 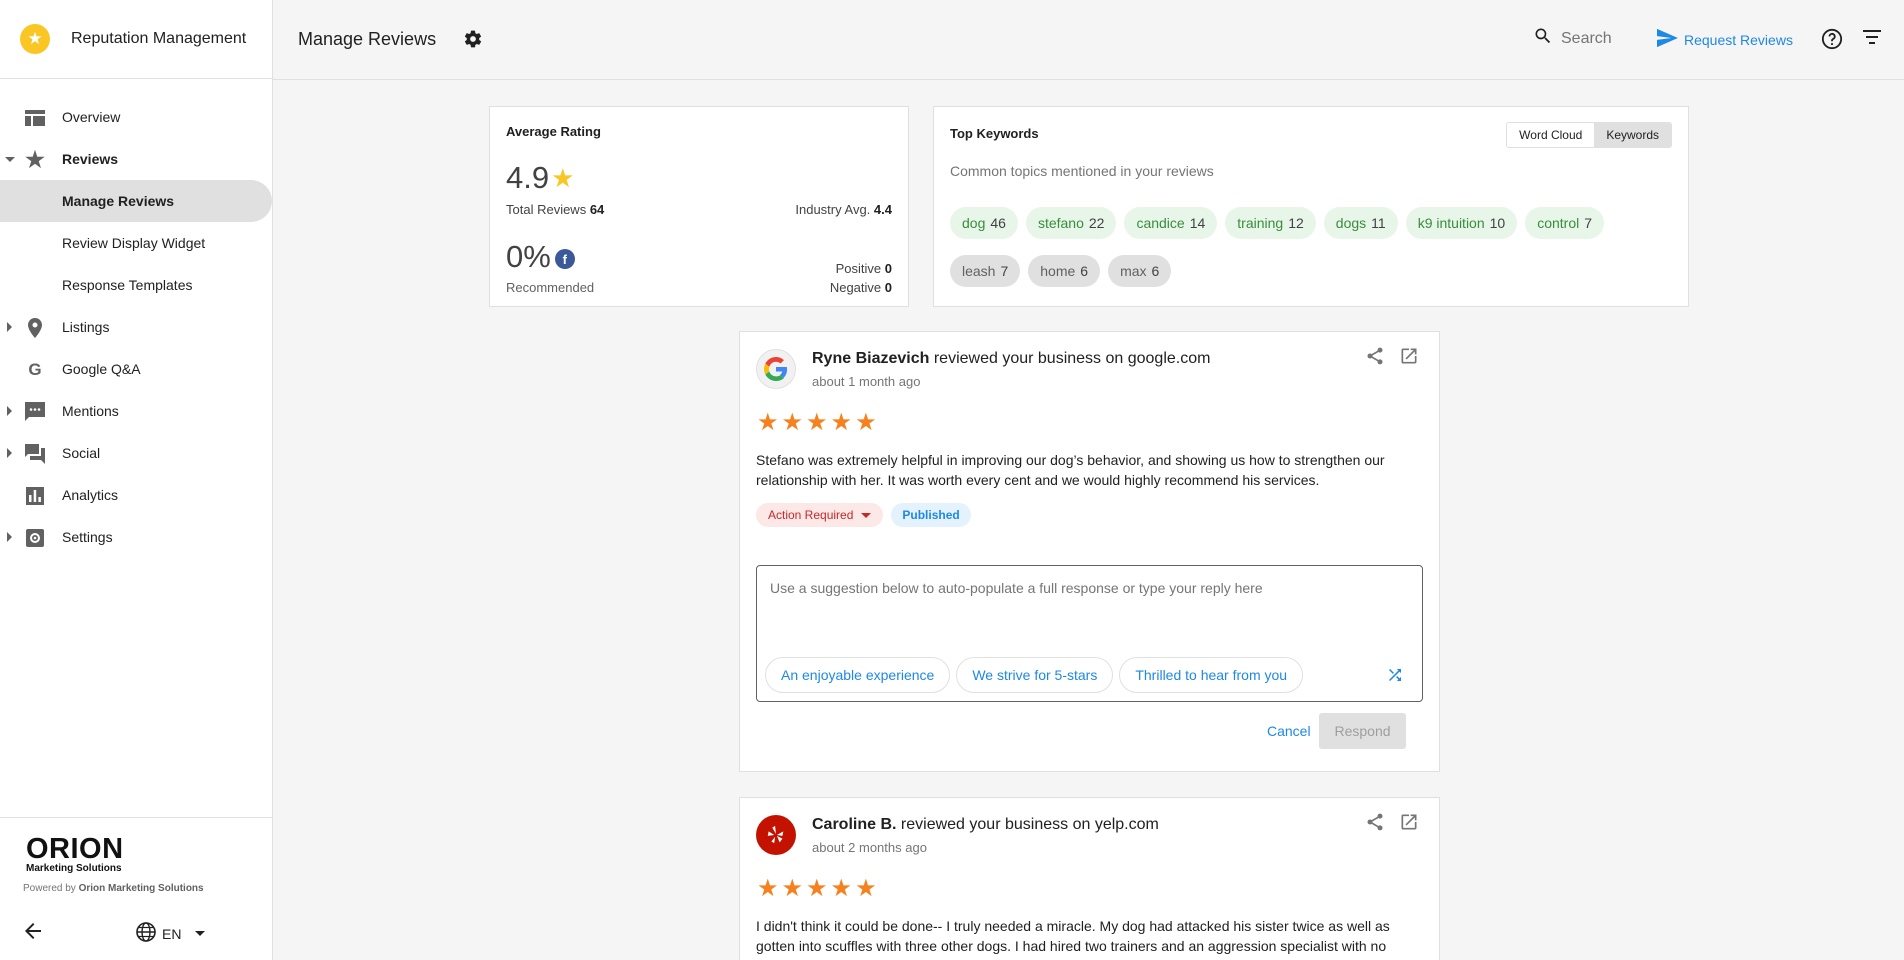 What do you see at coordinates (1392, 357) in the screenshot?
I see `review-actions` at bounding box center [1392, 357].